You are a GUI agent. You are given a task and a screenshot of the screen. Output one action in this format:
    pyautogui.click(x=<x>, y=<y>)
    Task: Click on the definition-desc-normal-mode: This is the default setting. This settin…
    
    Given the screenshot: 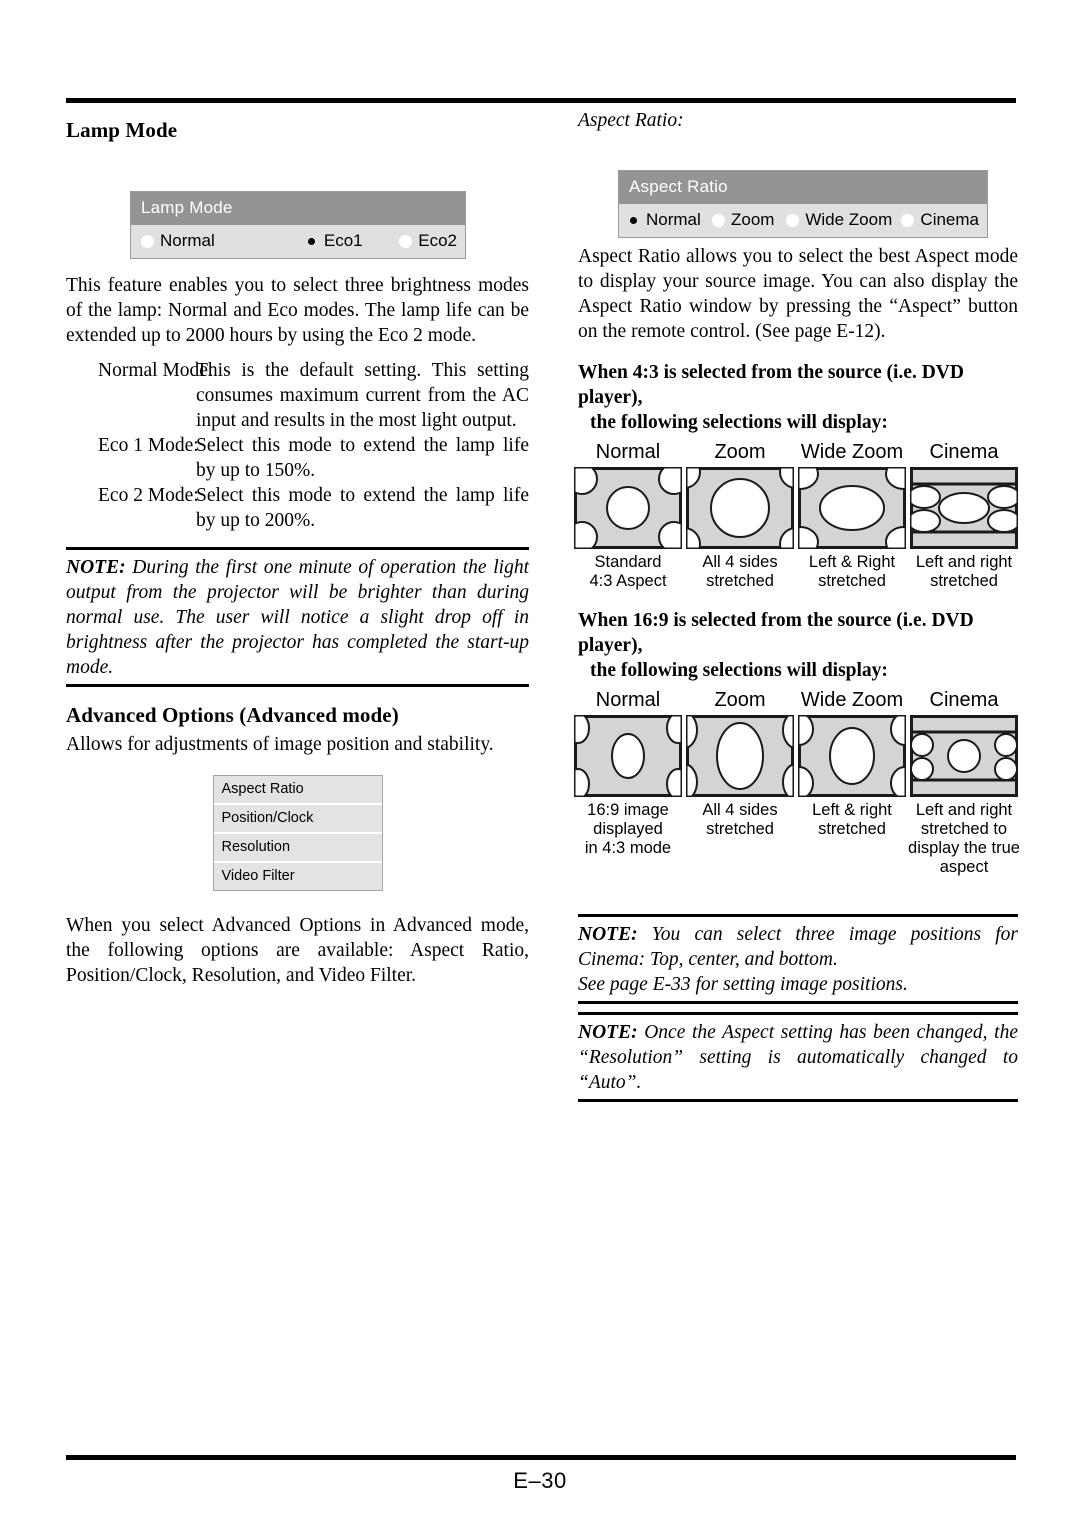 What is the action you would take?
    pyautogui.click(x=362, y=395)
    